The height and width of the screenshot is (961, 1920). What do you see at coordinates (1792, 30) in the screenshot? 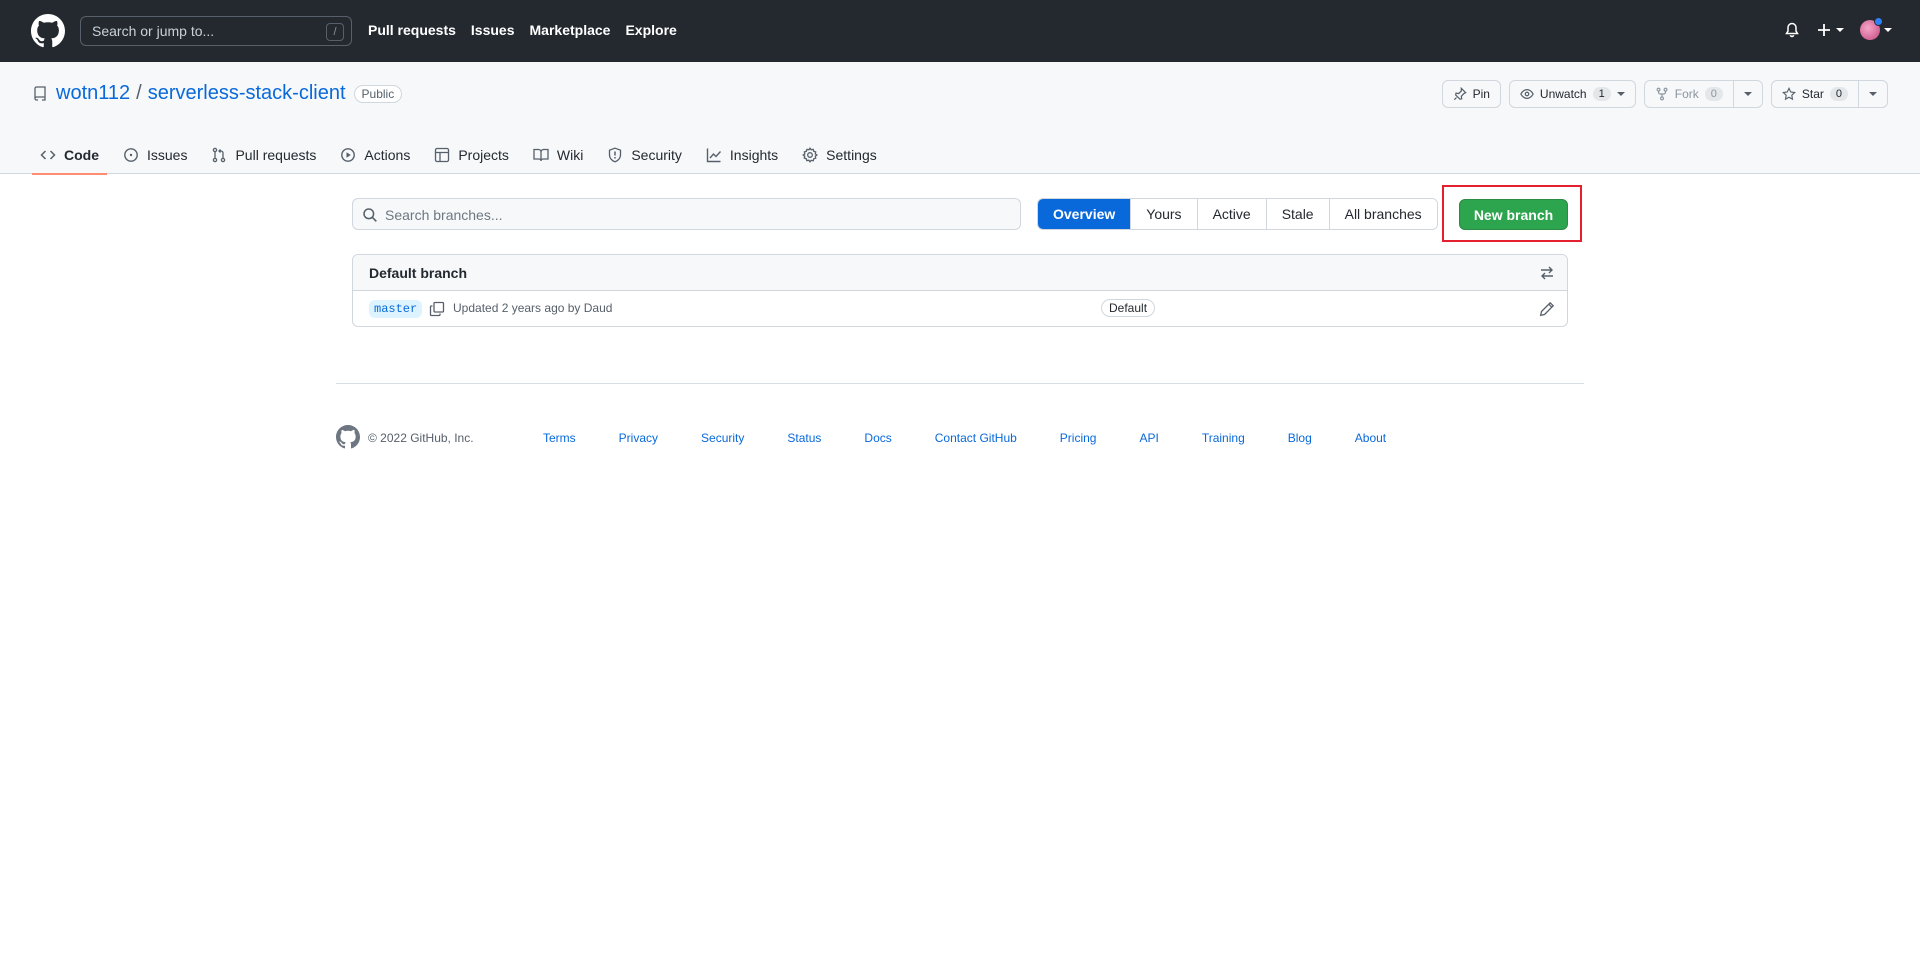
I see `bell-icon` at bounding box center [1792, 30].